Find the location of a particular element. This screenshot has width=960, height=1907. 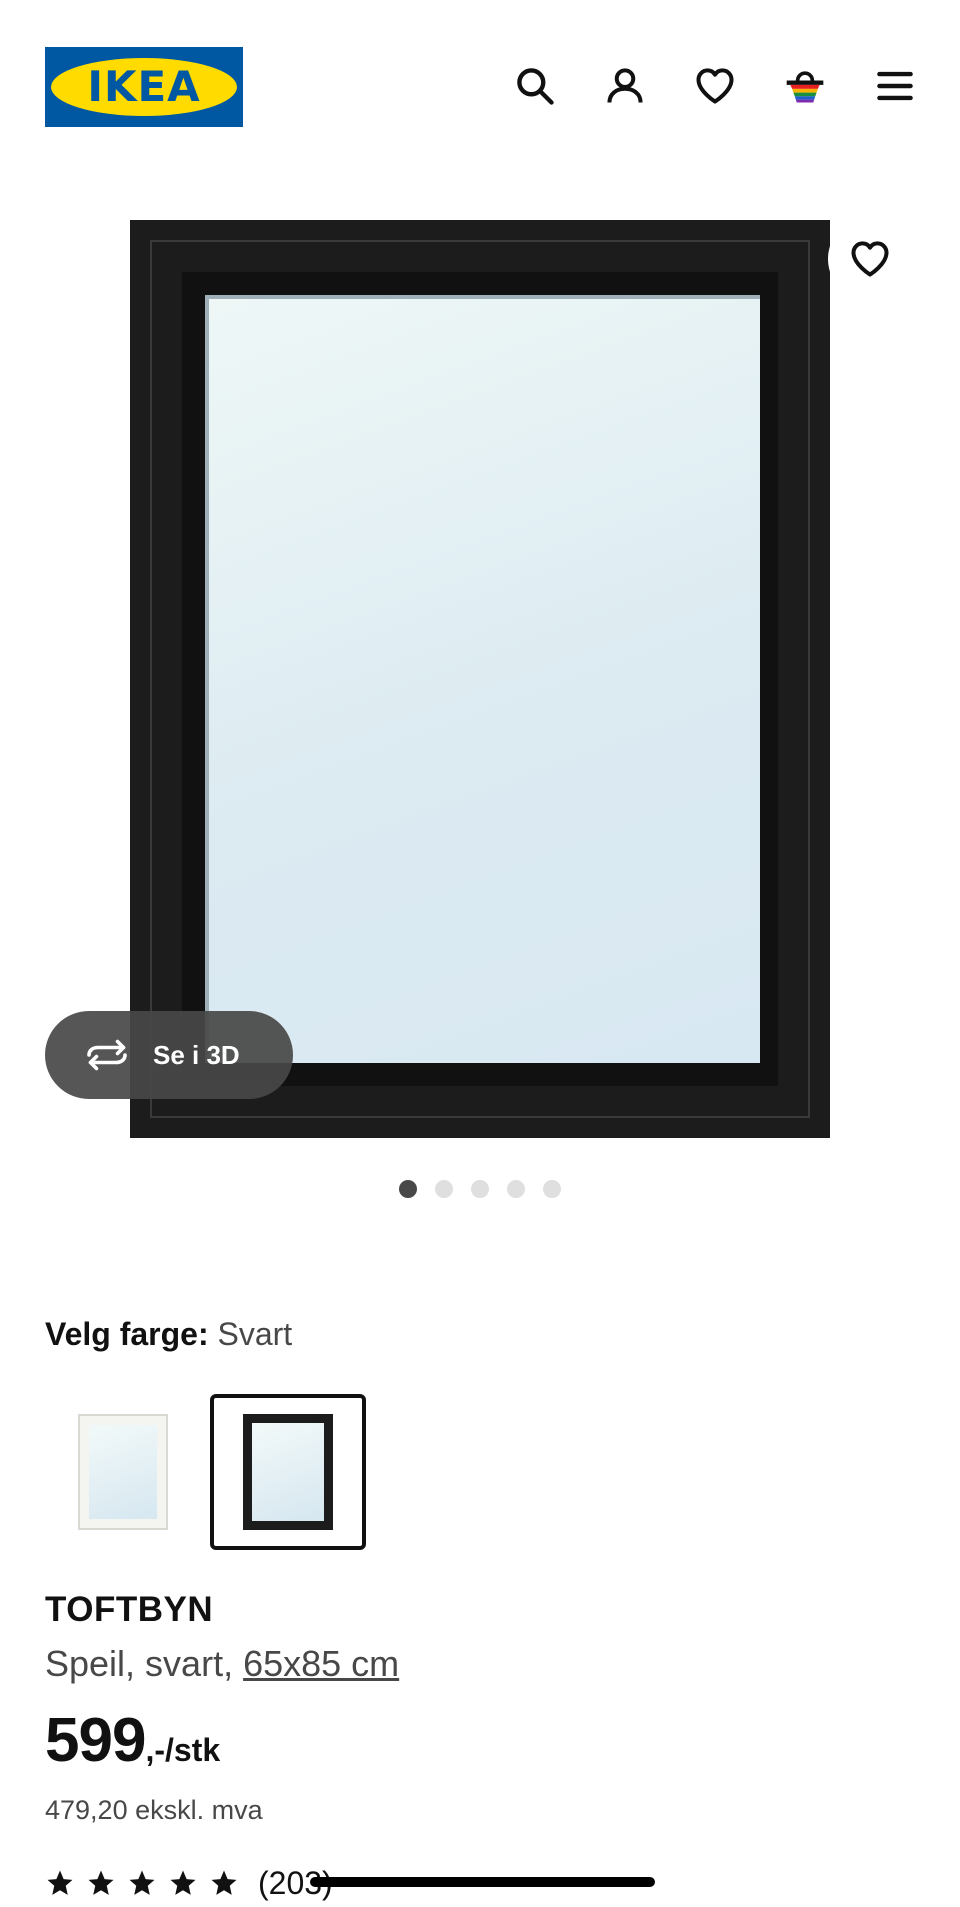

product-type: Speil, svart, is located at coordinates (139, 1663).